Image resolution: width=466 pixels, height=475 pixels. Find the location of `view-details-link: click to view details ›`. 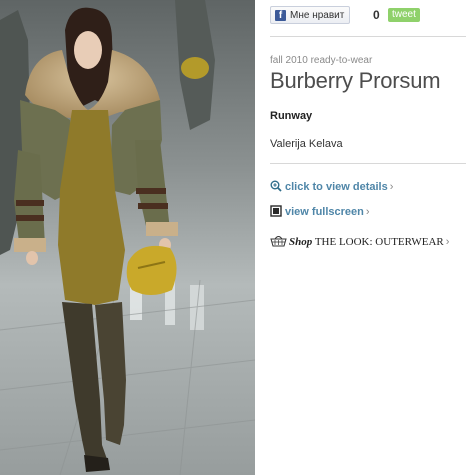

view-details-link: click to view details › is located at coordinates (331, 186).